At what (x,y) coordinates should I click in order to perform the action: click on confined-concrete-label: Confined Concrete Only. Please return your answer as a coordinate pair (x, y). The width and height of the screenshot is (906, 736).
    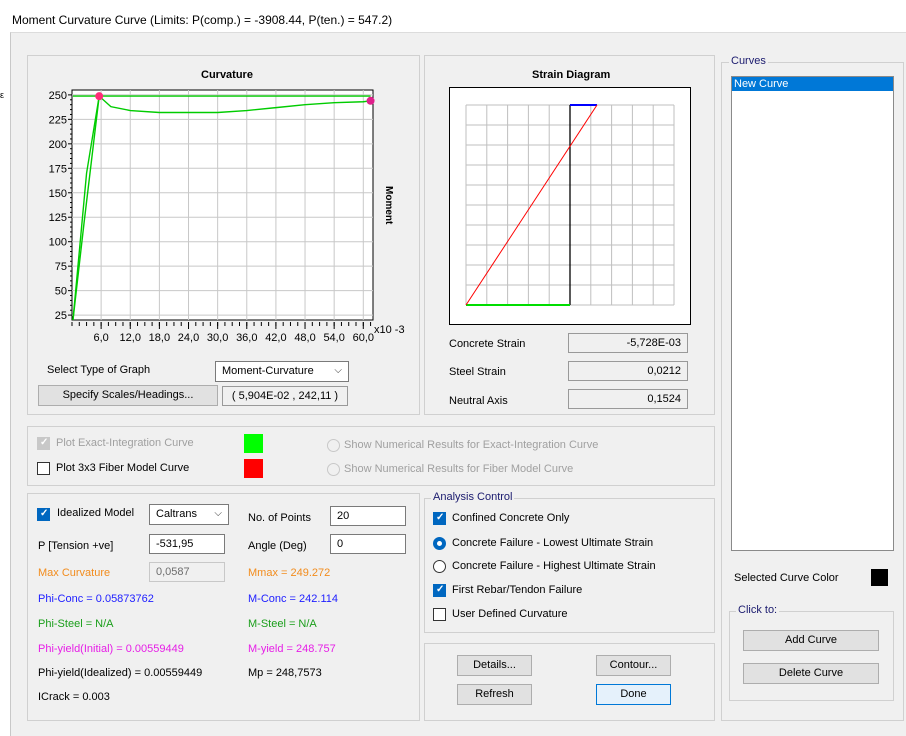
    Looking at the image, I should click on (511, 518).